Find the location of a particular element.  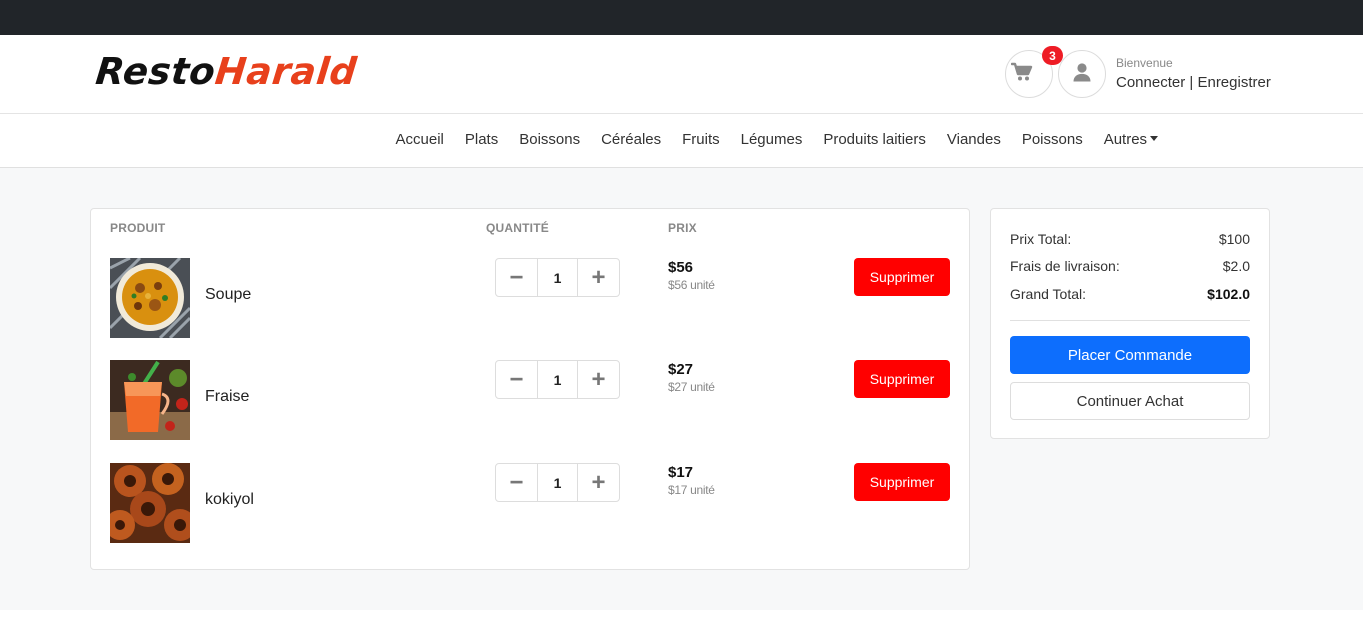

logo-part-2: Harald is located at coordinates (286, 71).